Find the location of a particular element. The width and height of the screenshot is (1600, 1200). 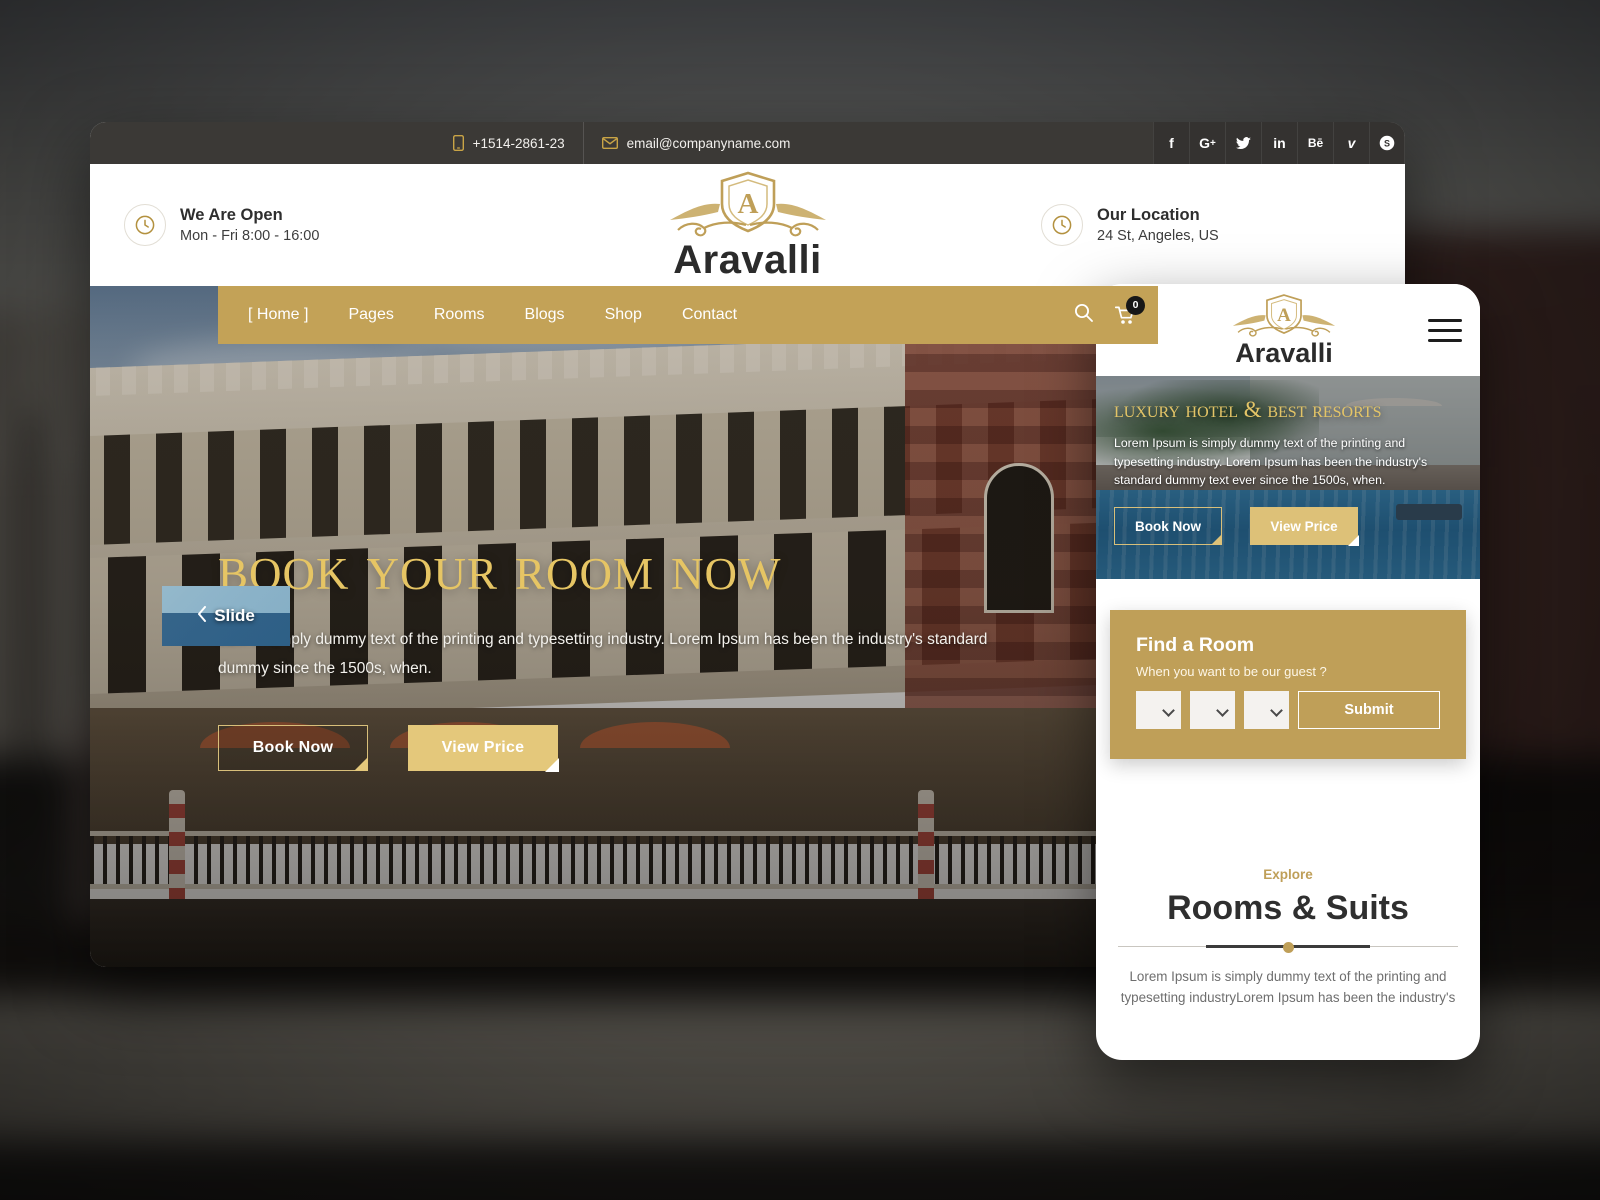

open-hours: Mon - Fri 8:00 - 16:00 is located at coordinates (250, 235).